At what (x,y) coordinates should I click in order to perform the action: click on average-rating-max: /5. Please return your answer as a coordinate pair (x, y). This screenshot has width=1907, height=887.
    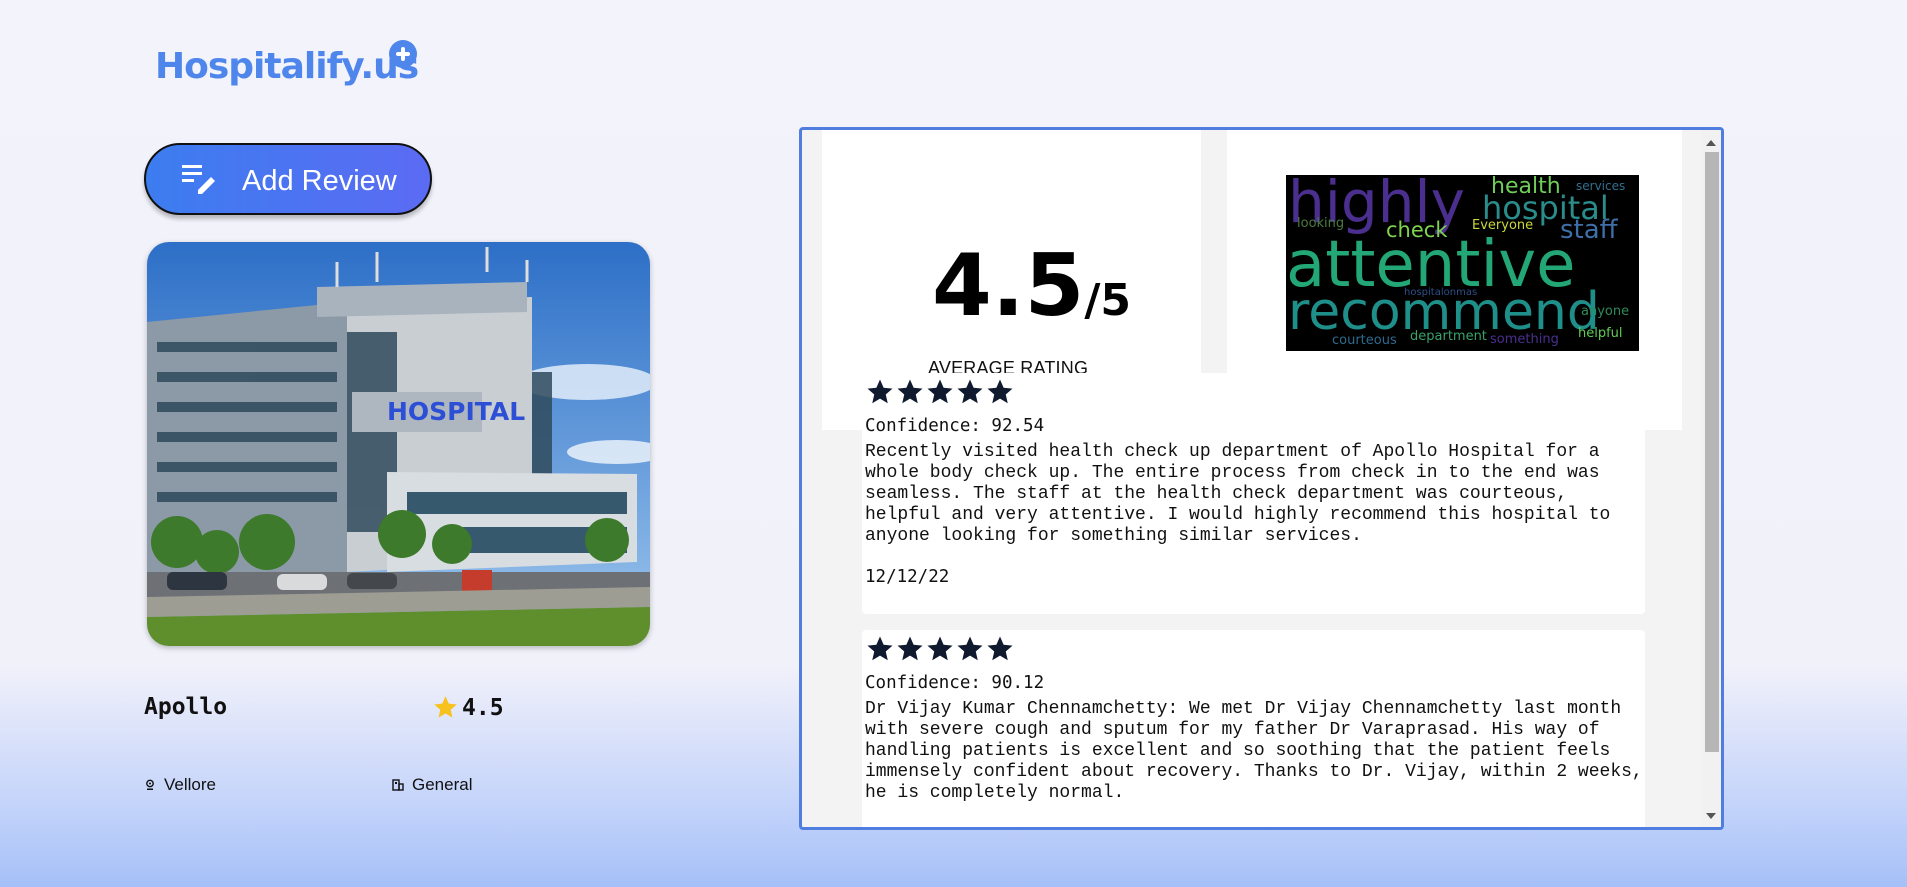
    Looking at the image, I should click on (1108, 300).